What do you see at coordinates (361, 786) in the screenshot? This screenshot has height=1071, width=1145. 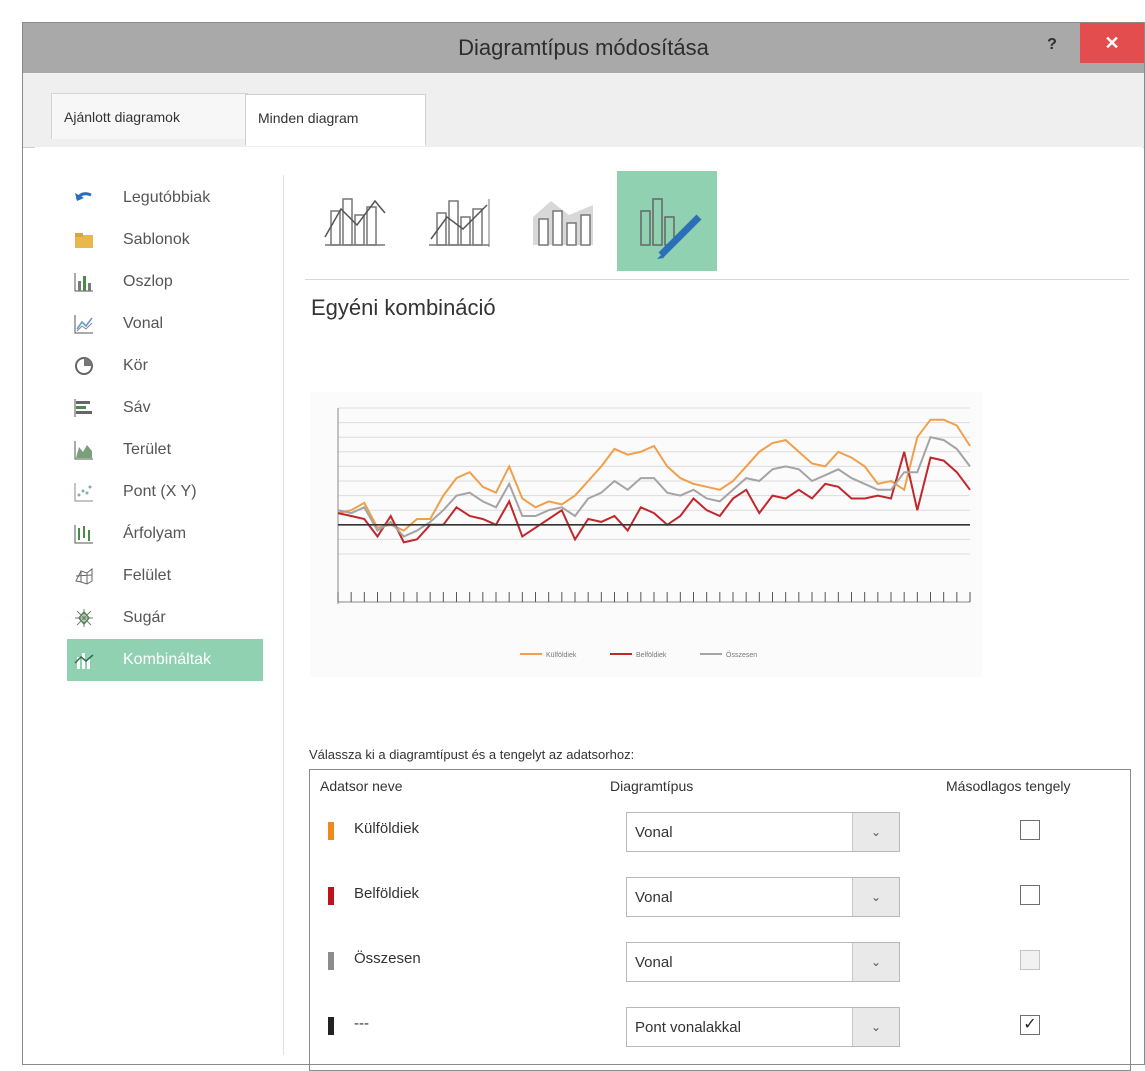 I see `column-header-series-name: Adatsor neve` at bounding box center [361, 786].